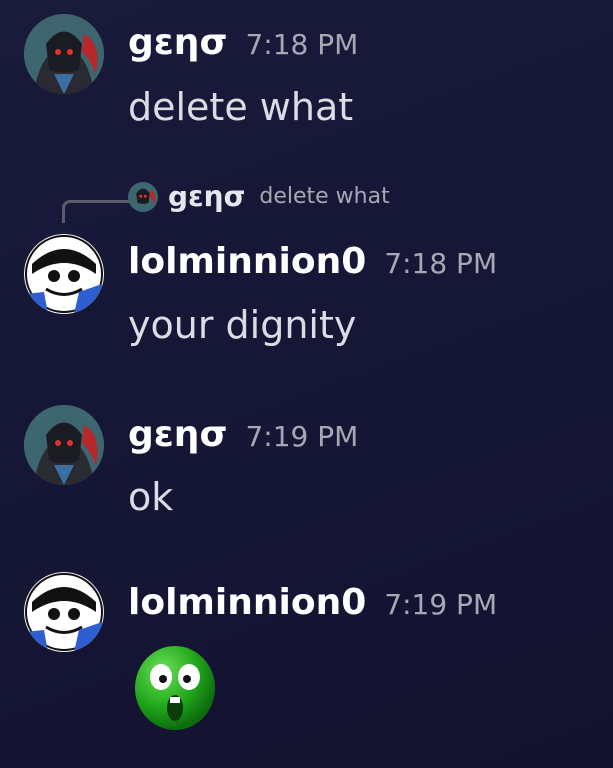 This screenshot has width=613, height=768. I want to click on reply-username: gεησ, so click(207, 196).